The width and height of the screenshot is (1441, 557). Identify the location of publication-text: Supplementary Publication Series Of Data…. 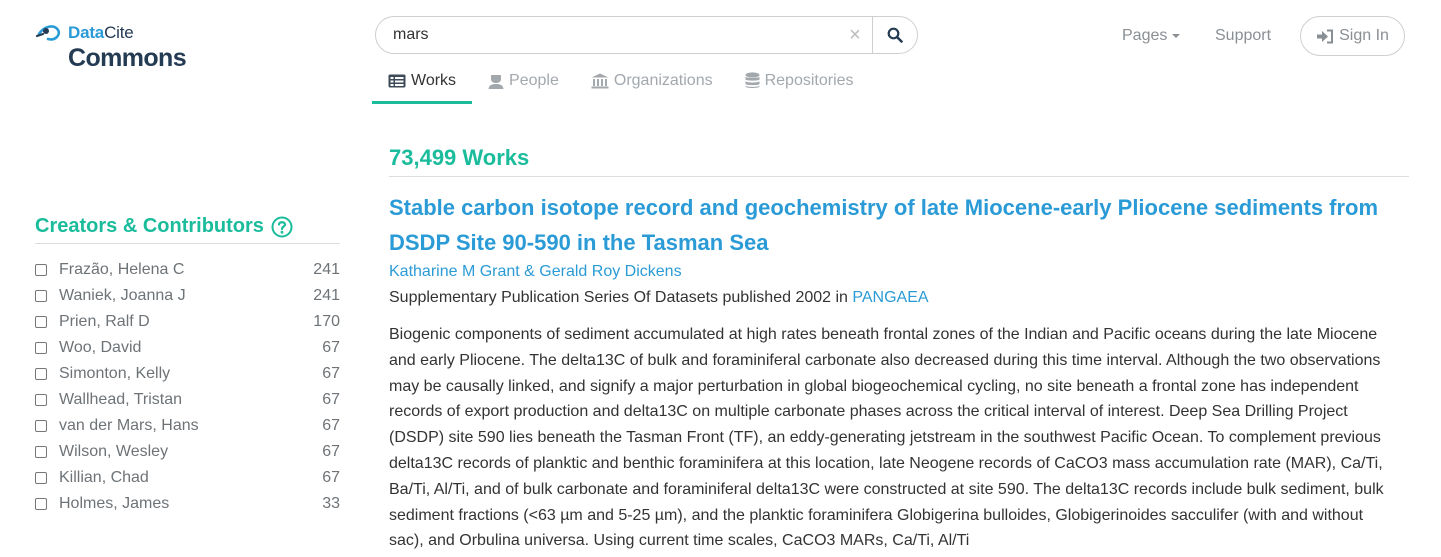
(618, 297).